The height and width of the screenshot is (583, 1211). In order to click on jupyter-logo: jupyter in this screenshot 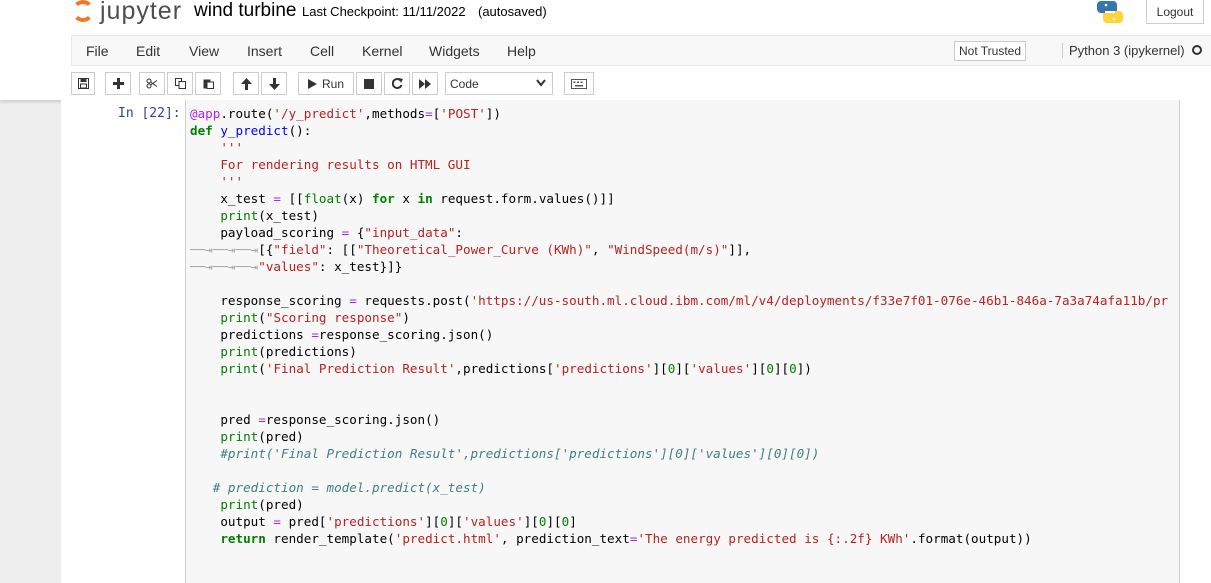, I will do `click(127, 14)`.